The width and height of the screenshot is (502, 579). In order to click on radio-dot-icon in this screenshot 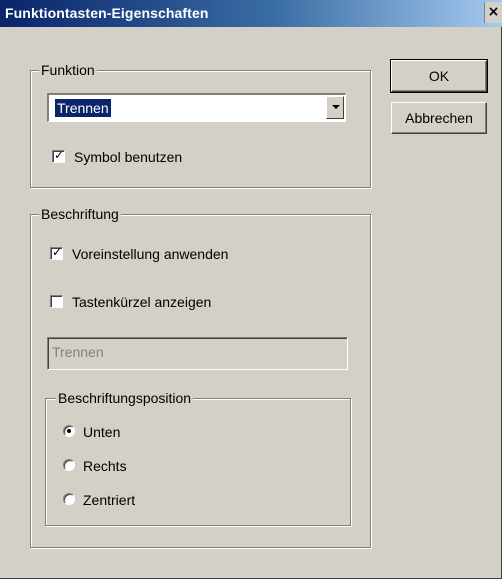, I will do `click(69, 431)`.